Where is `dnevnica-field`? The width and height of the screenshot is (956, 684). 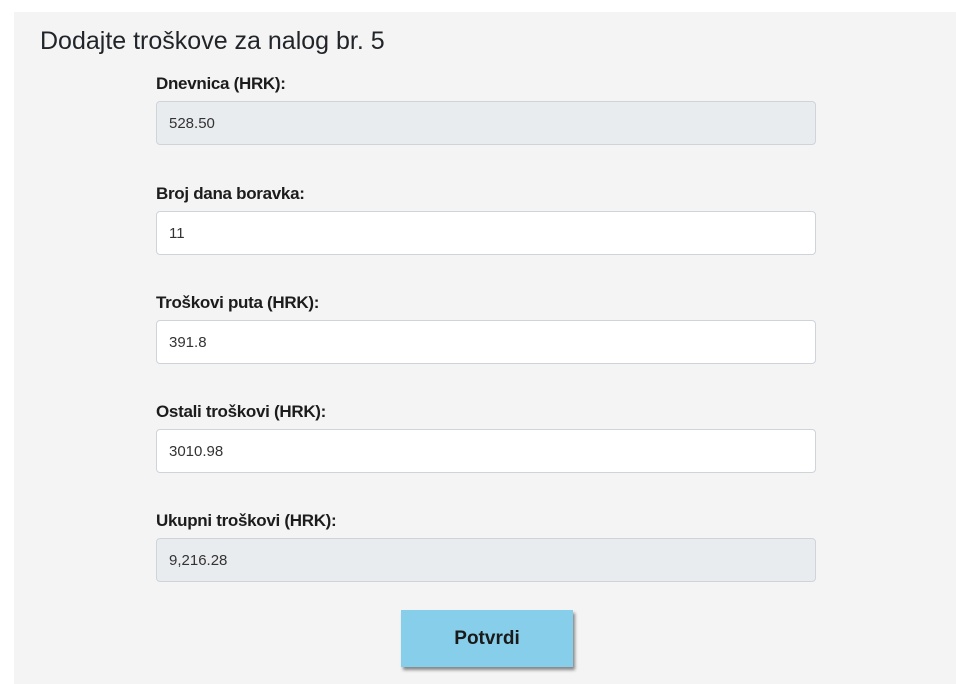
dnevnica-field is located at coordinates (486, 123).